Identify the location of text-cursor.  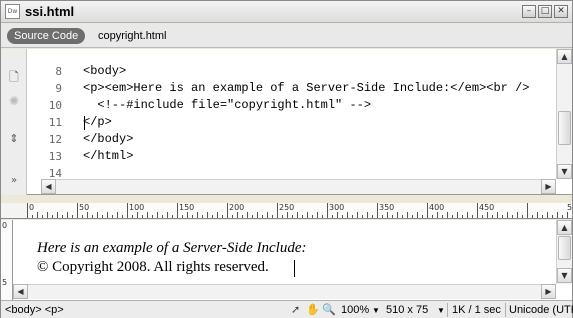
(84, 123).